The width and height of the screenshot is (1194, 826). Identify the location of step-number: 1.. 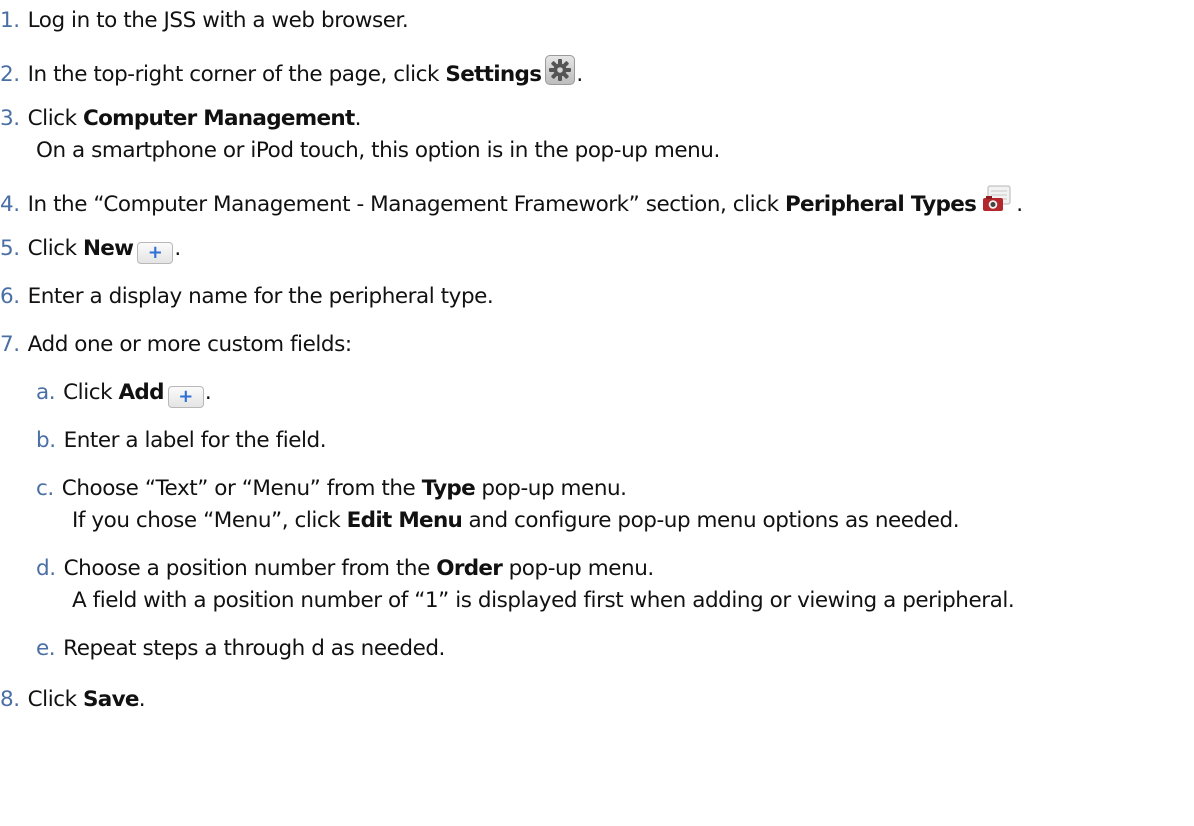
(10, 20).